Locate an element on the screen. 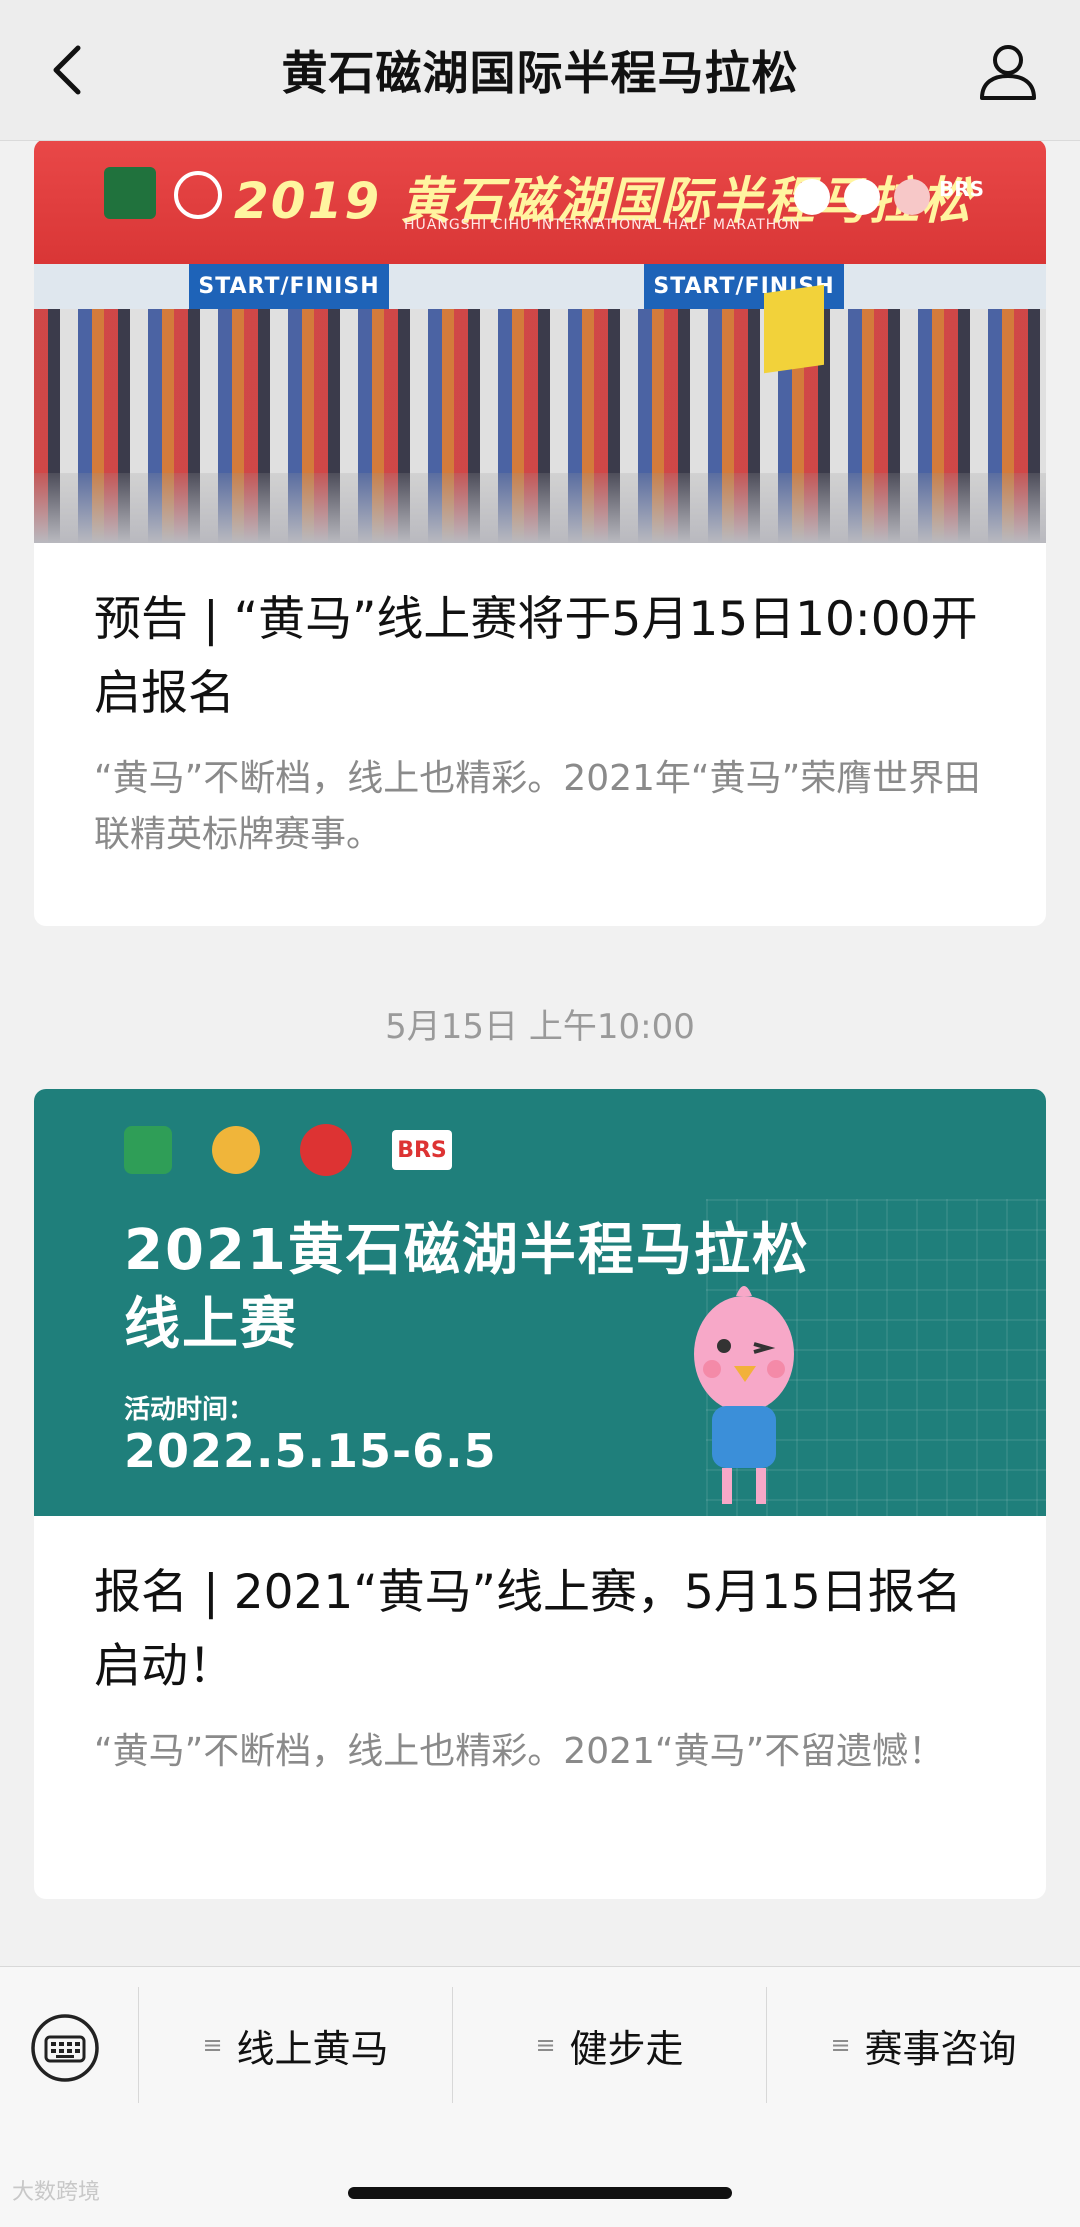  caa-logo is located at coordinates (326, 1150).